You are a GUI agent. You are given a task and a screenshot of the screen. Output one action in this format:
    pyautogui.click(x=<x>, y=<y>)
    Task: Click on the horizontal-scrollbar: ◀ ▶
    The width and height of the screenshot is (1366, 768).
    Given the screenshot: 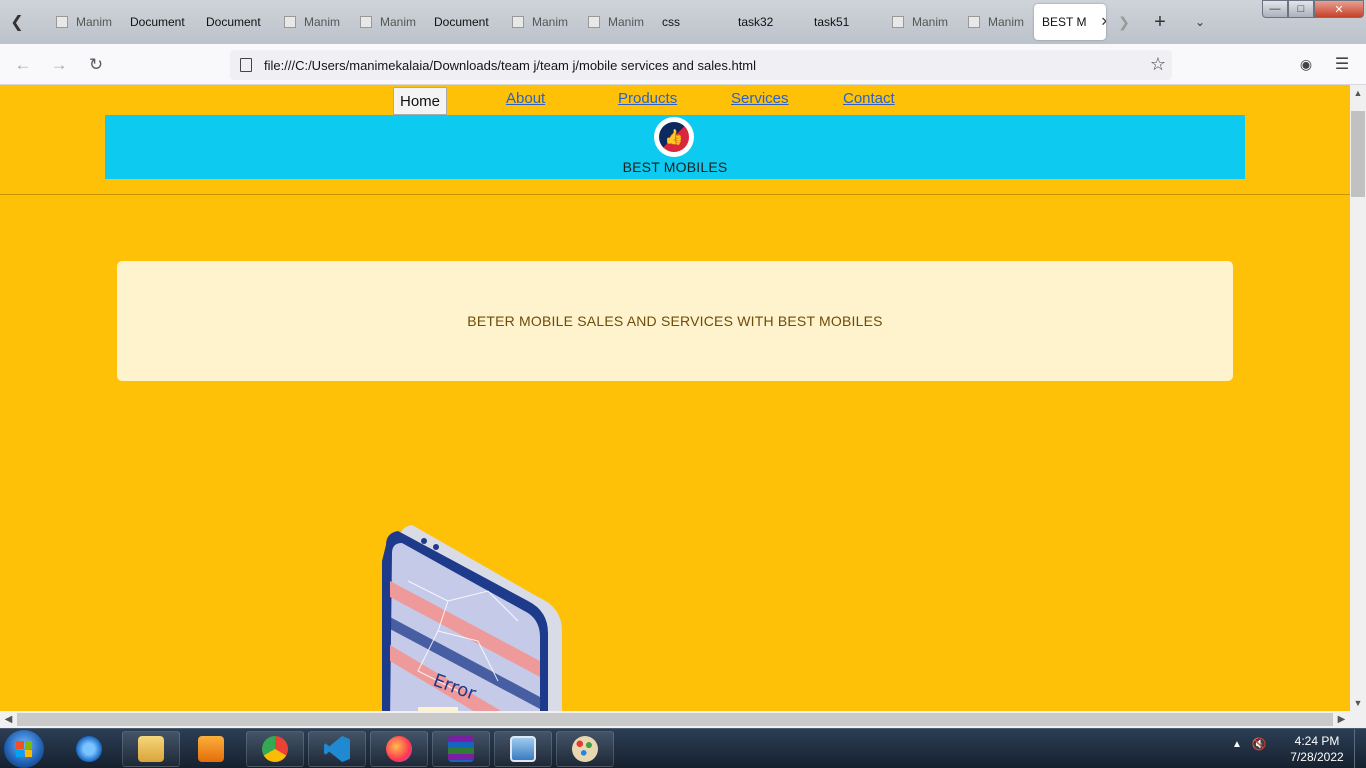 What is the action you would take?
    pyautogui.click(x=675, y=719)
    